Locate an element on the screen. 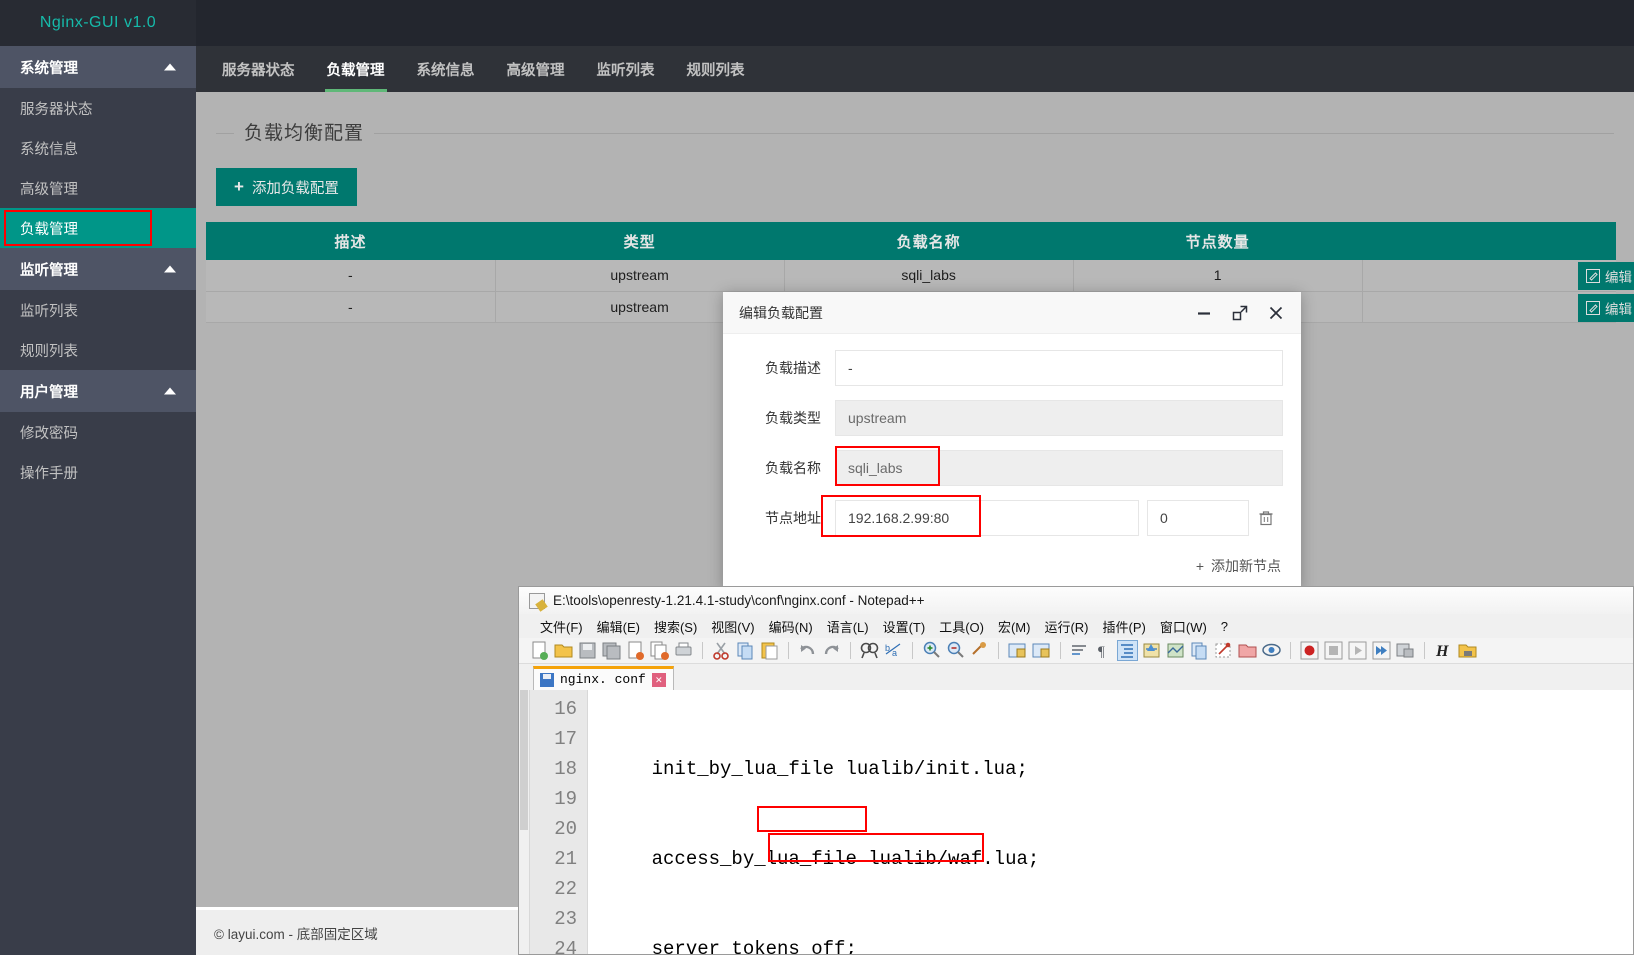  menu-window: 窗口(W) is located at coordinates (1183, 626).